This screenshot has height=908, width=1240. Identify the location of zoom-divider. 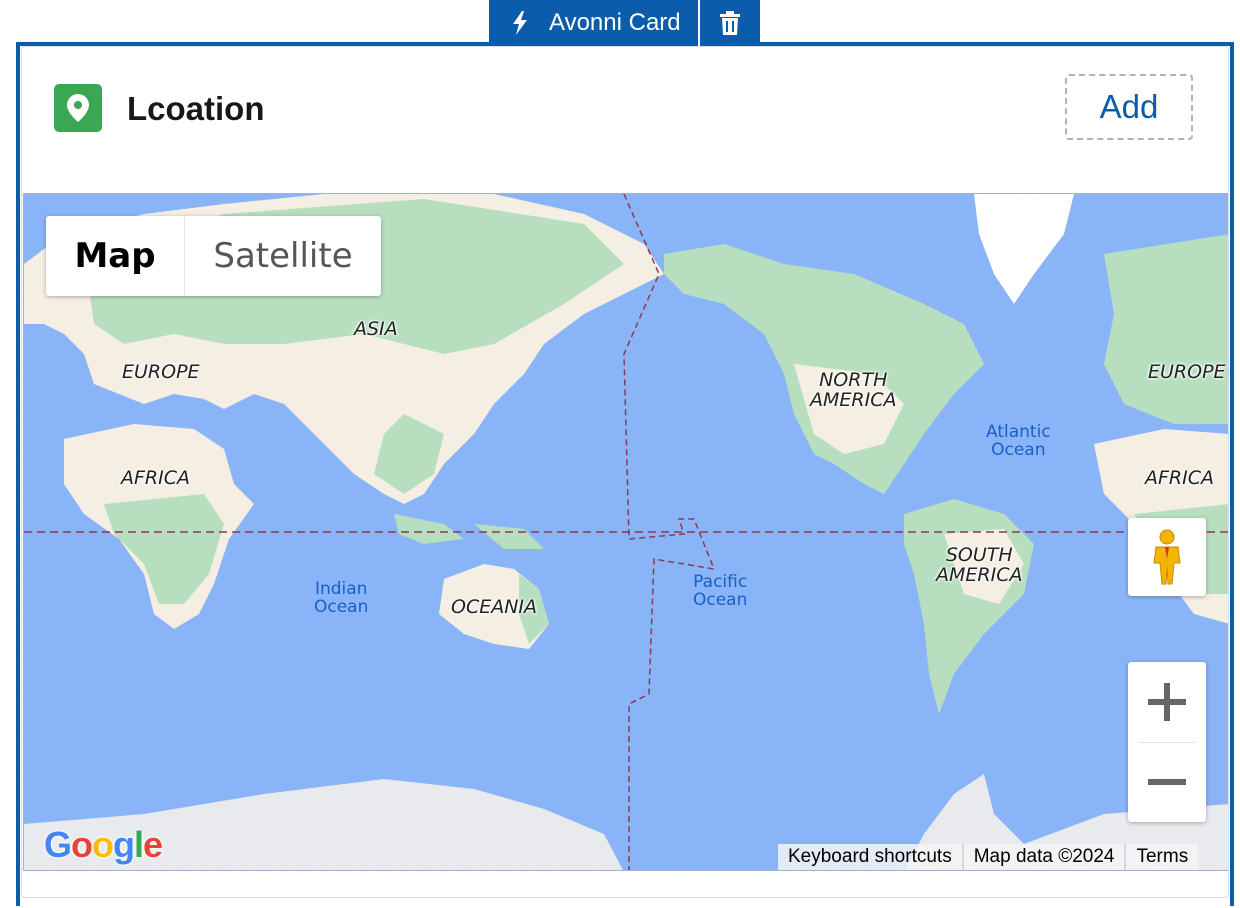
(1167, 742).